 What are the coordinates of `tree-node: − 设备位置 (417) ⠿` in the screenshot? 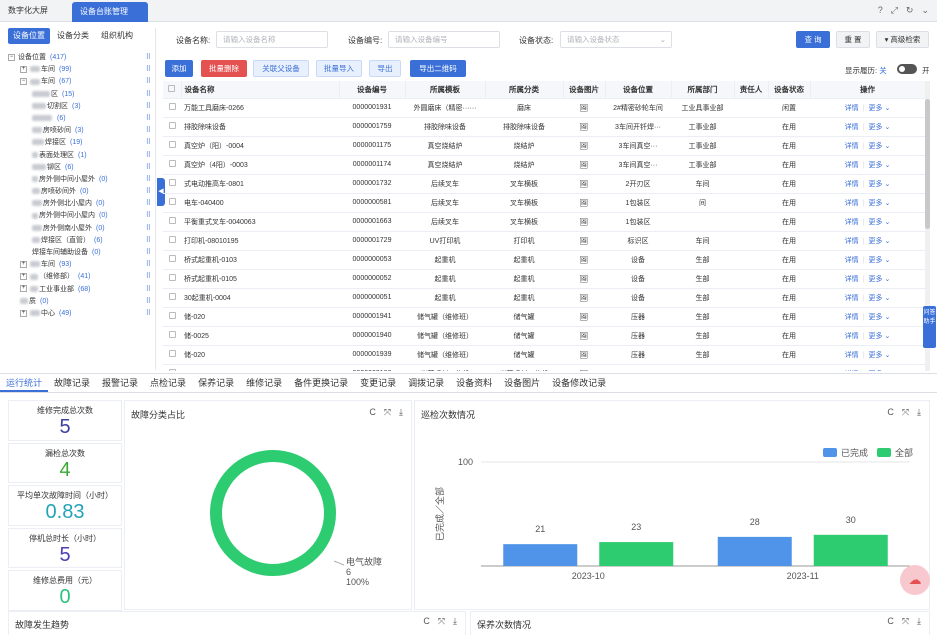 It's located at (81, 58).